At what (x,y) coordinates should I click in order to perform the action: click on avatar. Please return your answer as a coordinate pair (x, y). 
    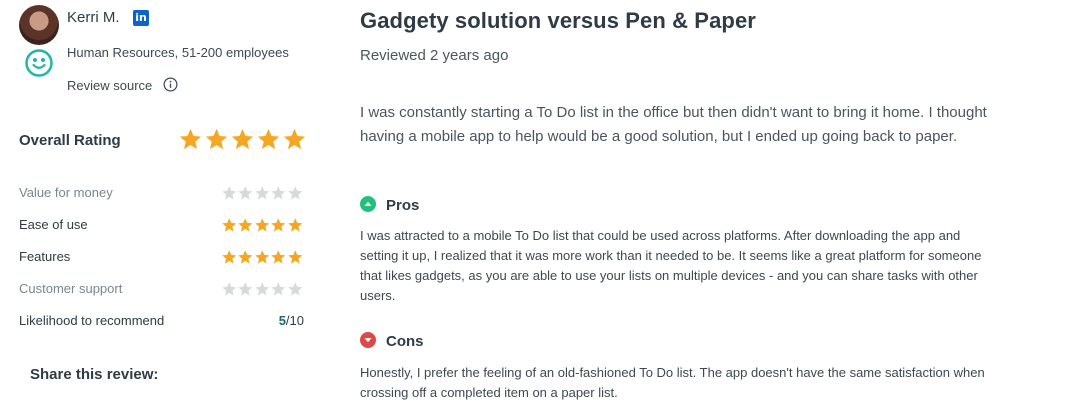
    Looking at the image, I should click on (39, 25).